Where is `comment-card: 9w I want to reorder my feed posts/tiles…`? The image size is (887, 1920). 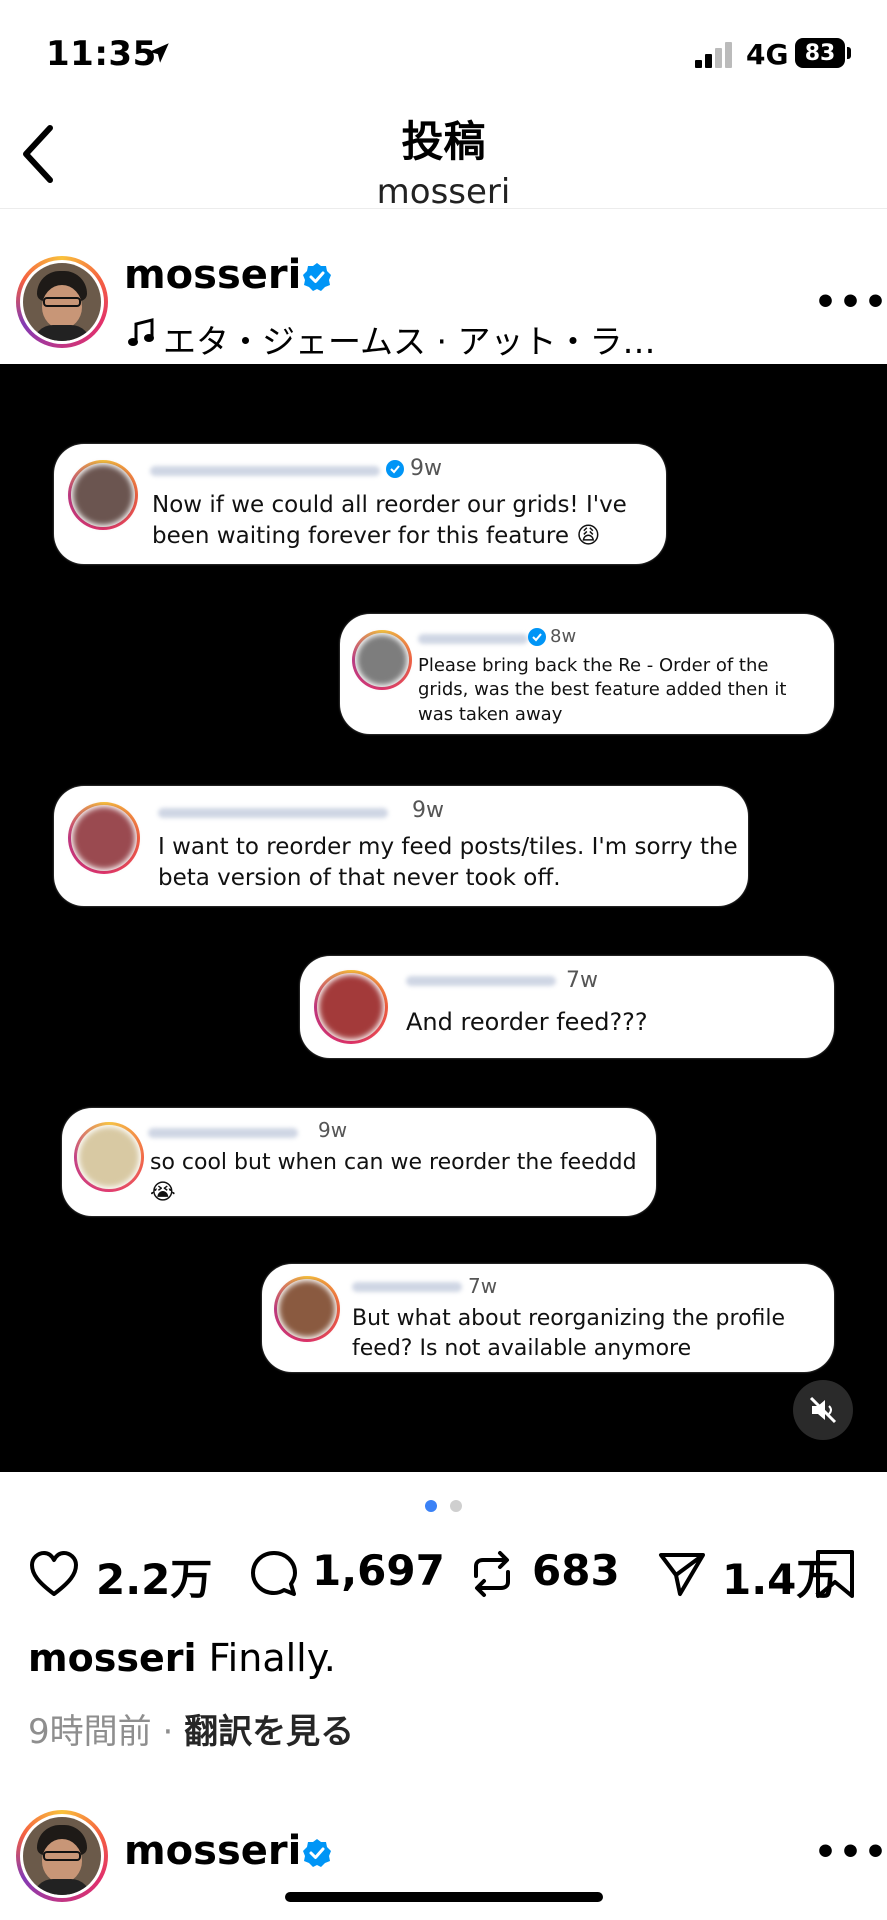 comment-card: 9w I want to reorder my feed posts/tiles… is located at coordinates (401, 846).